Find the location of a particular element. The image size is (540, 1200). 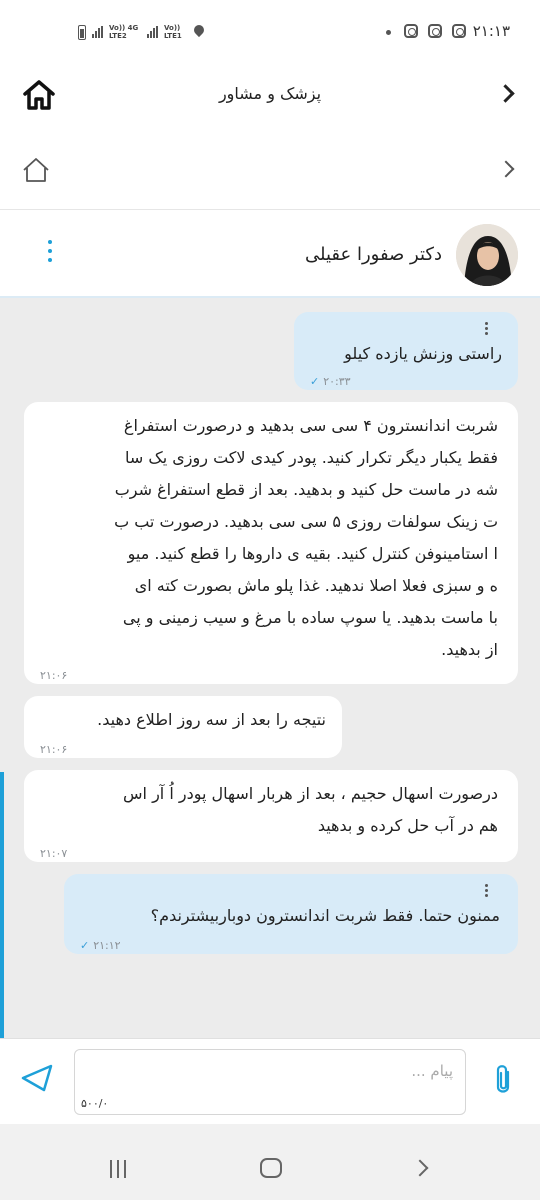

page-title: پزشک و مشاور is located at coordinates (270, 93).